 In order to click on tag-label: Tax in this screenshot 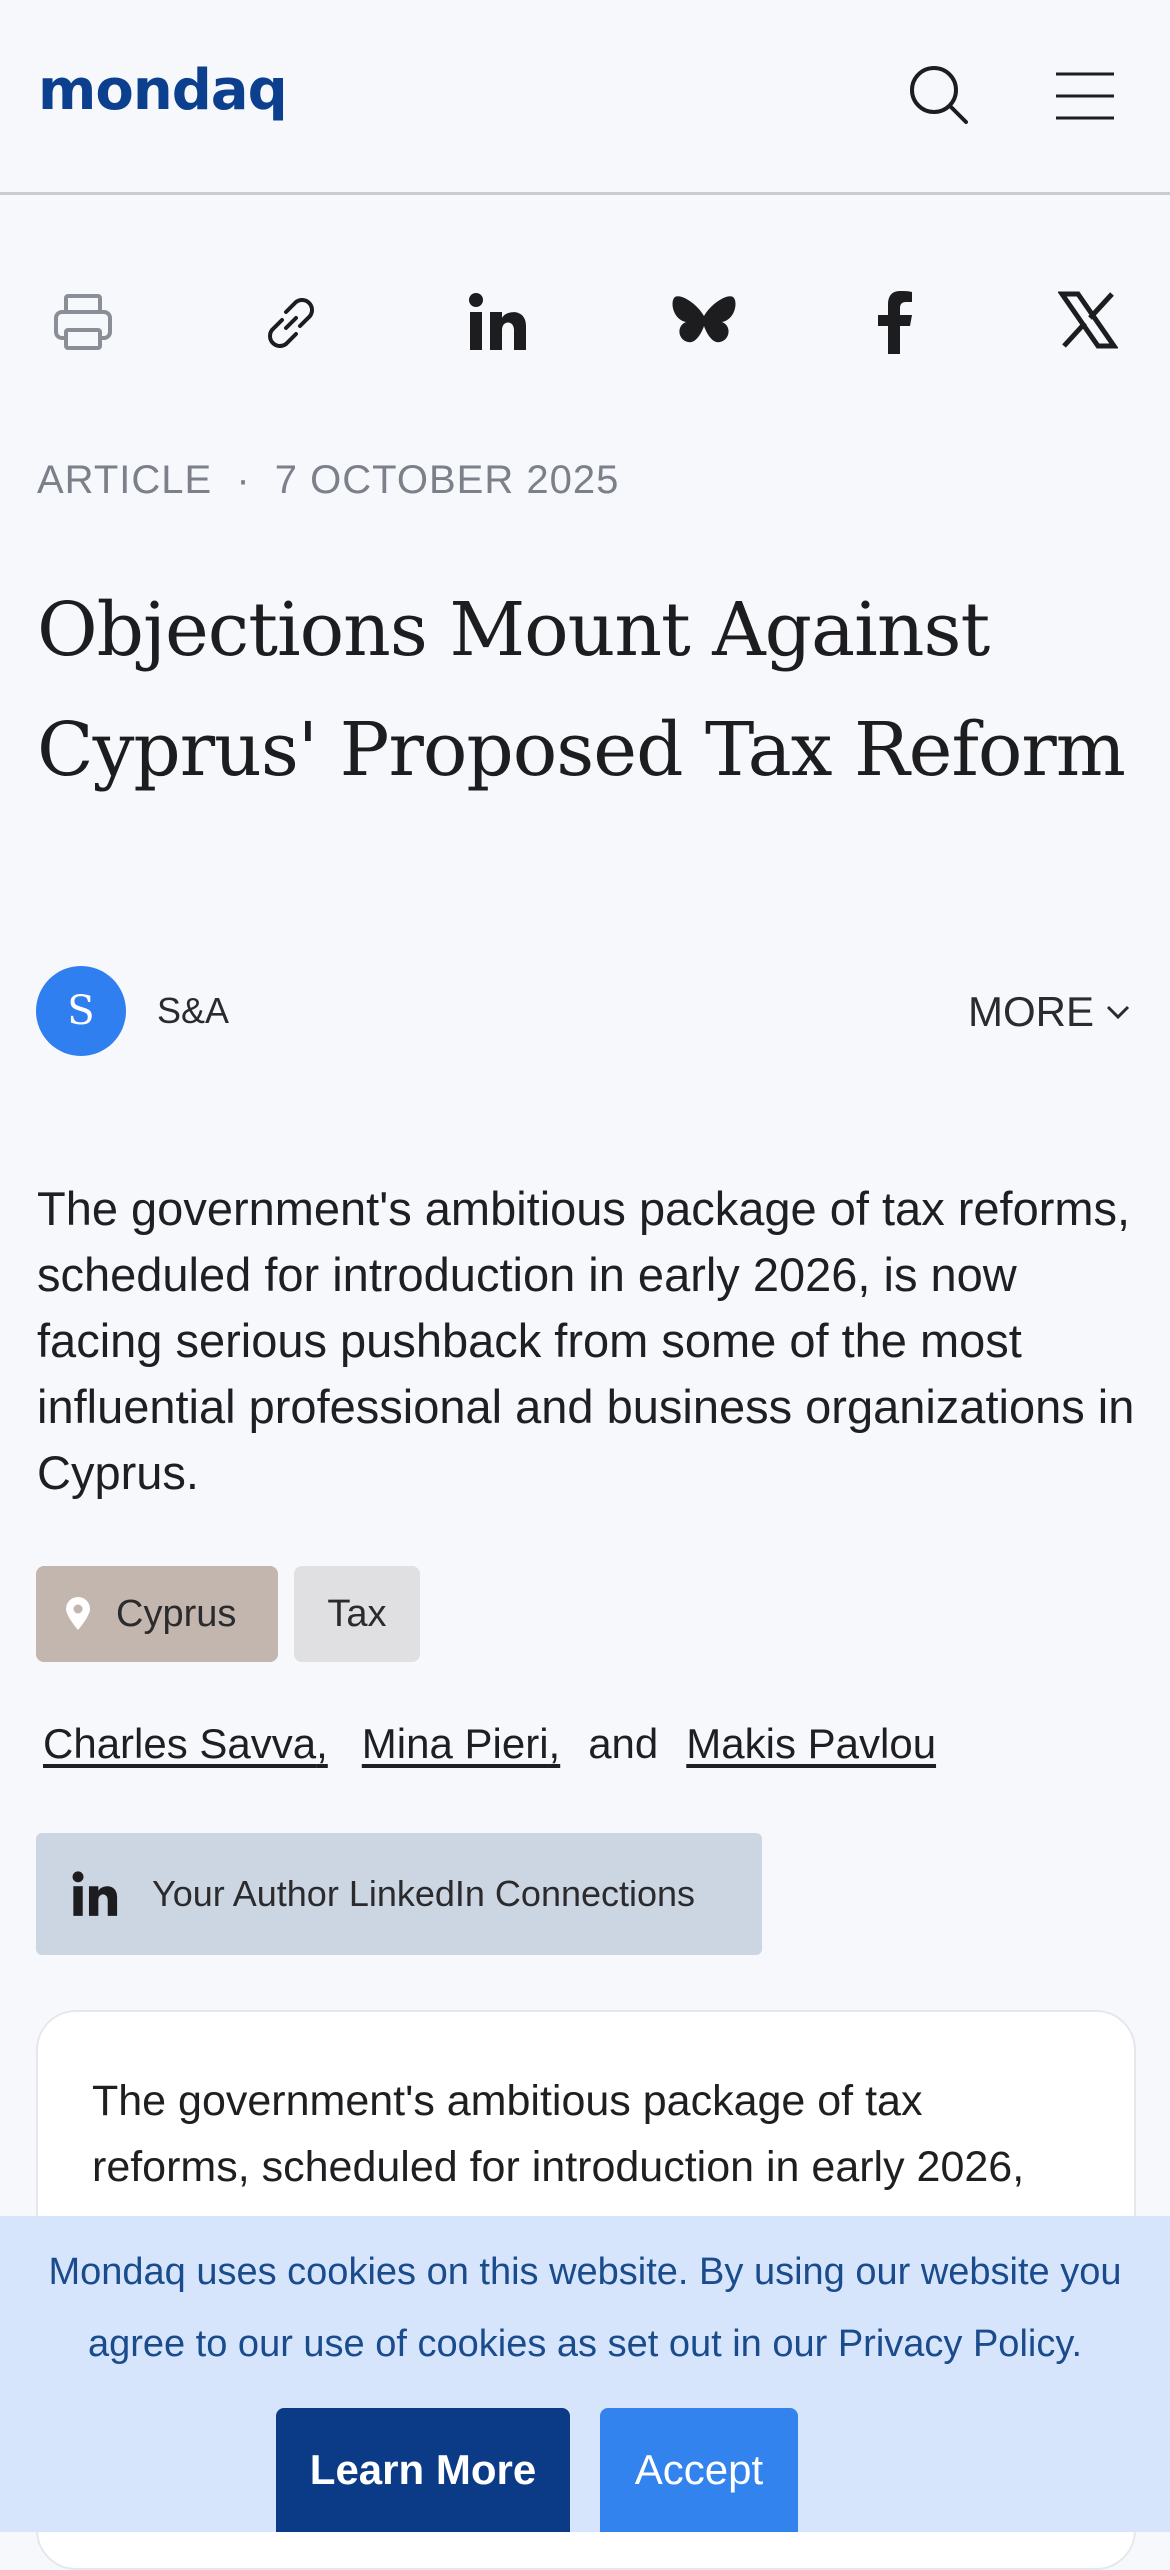, I will do `click(357, 1613)`.